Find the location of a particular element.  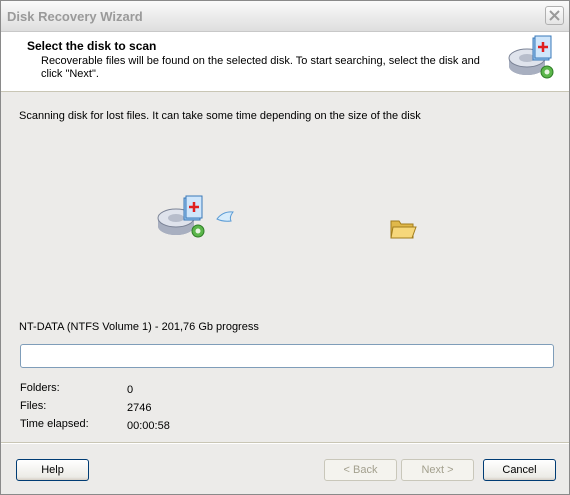

folders-label: Folders: is located at coordinates (40, 388).